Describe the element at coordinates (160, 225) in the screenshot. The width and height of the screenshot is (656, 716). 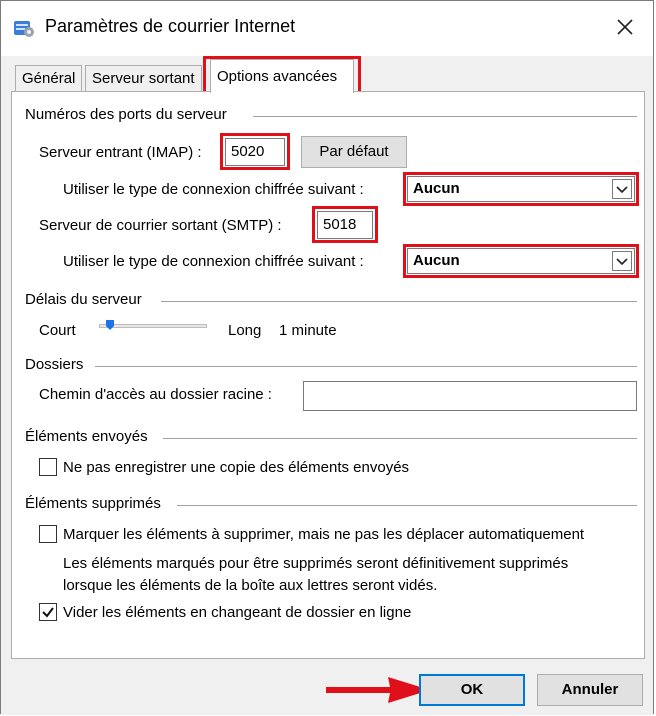
I see `outgoing-port-label: Serveur de courrier sortant (SMTP) :` at that location.